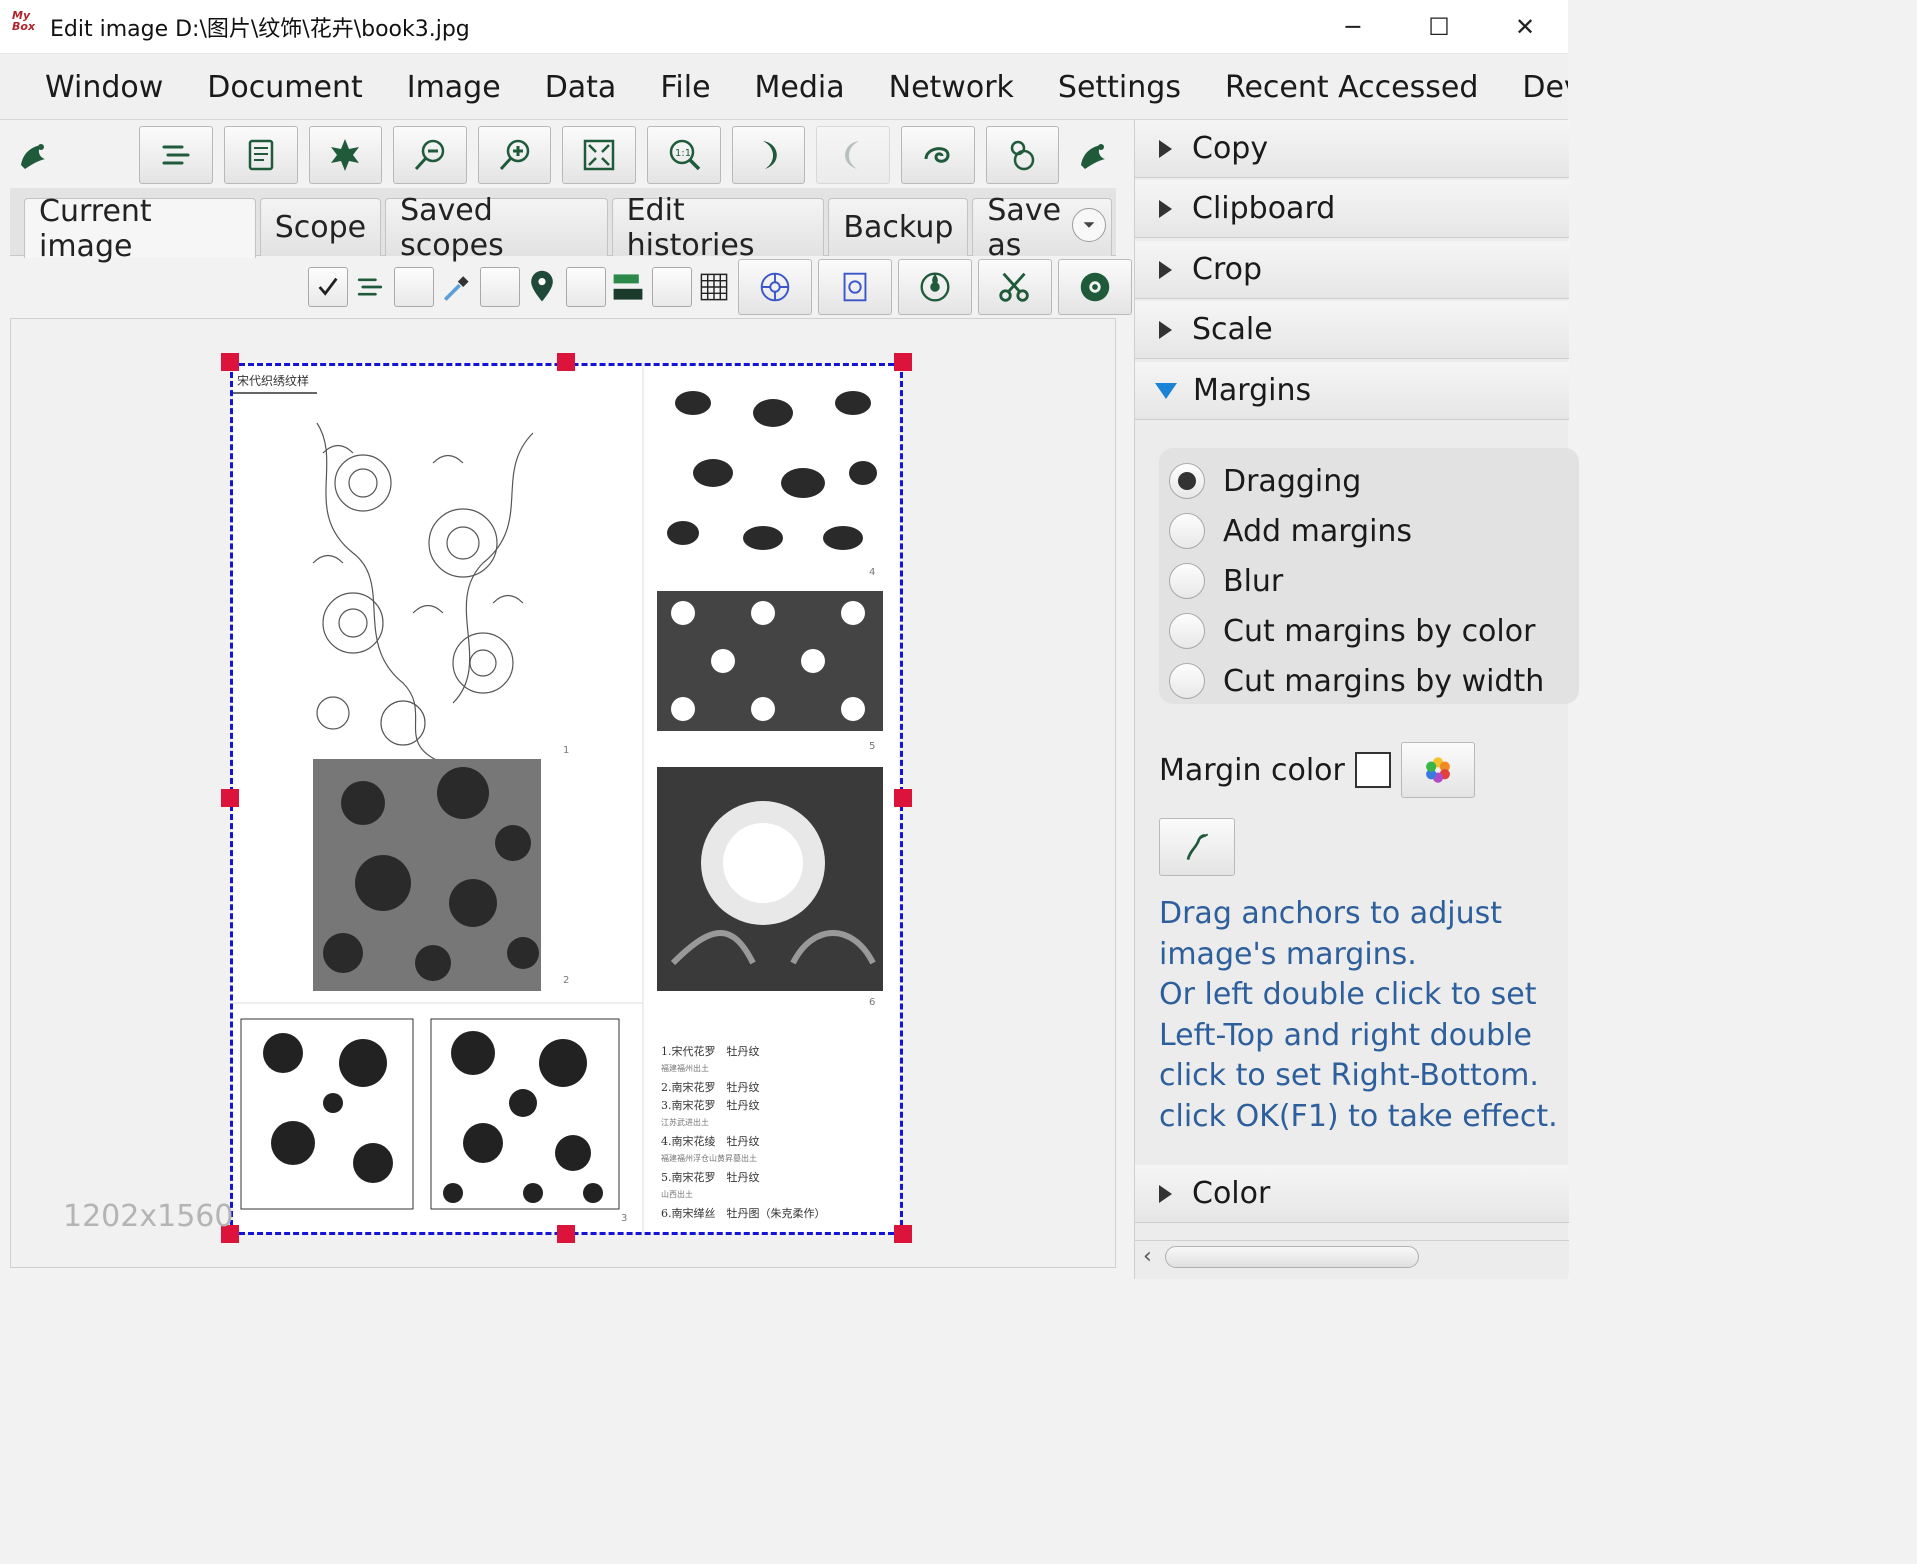 Image resolution: width=1917 pixels, height=1564 pixels. Describe the element at coordinates (1349, 1075) in the screenshot. I see `tip-line: click to set Right-Bottom.` at that location.